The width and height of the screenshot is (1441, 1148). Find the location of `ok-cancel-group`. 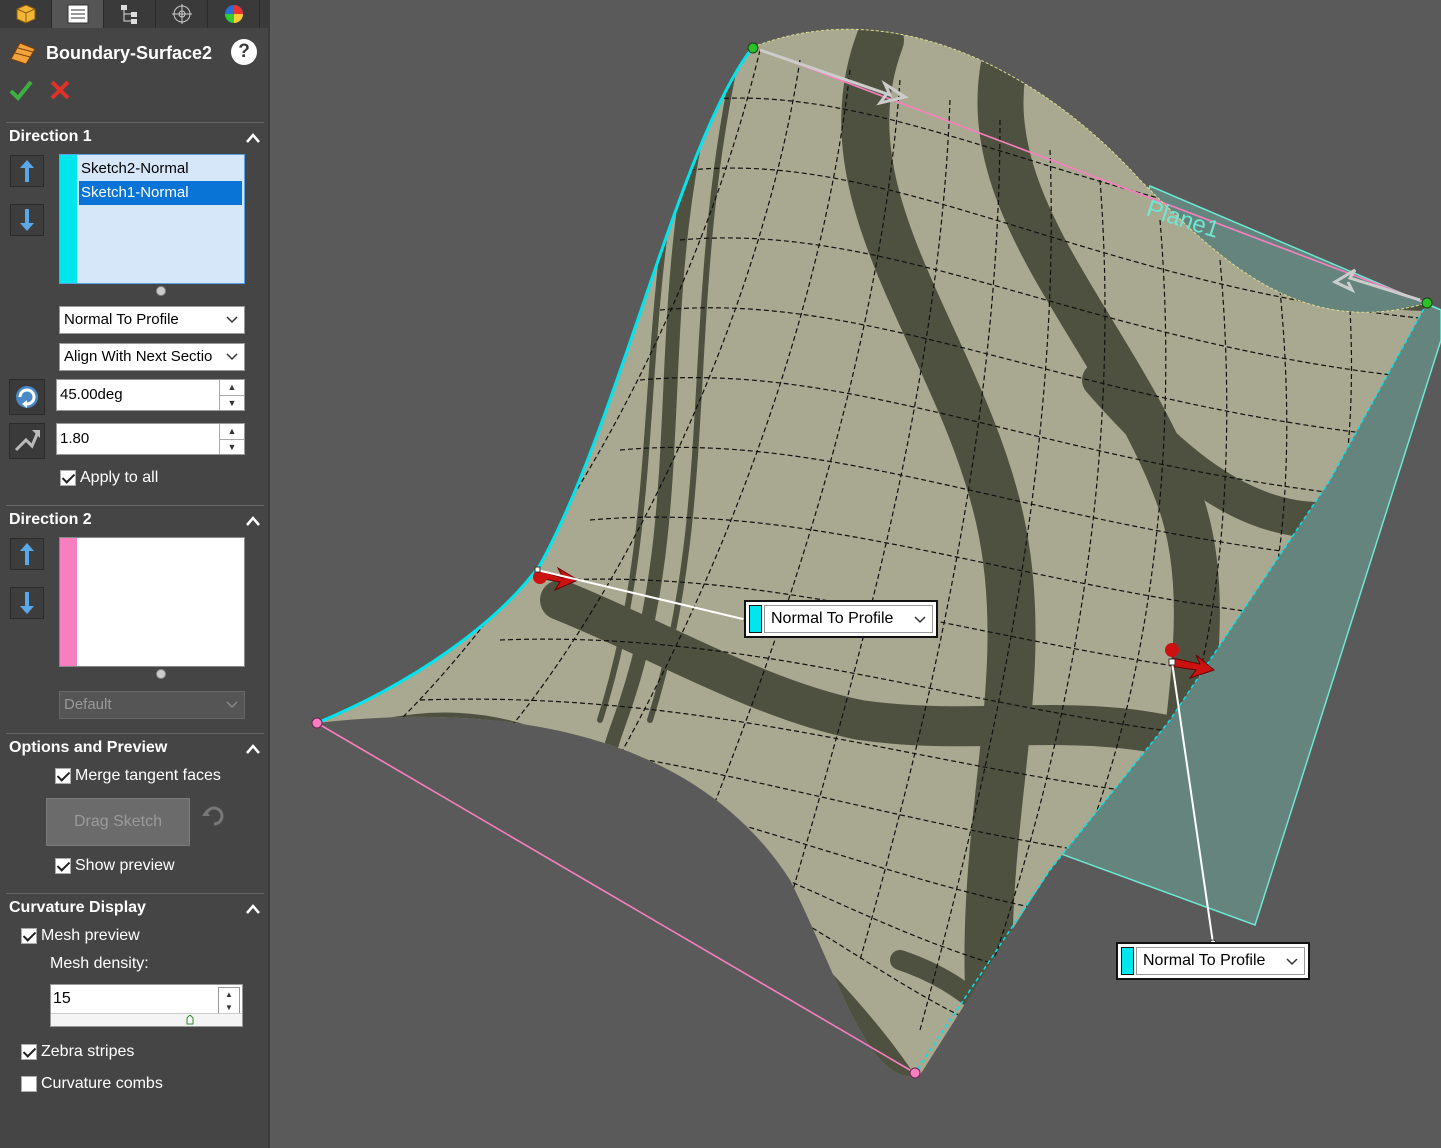

ok-cancel-group is located at coordinates (40, 90).